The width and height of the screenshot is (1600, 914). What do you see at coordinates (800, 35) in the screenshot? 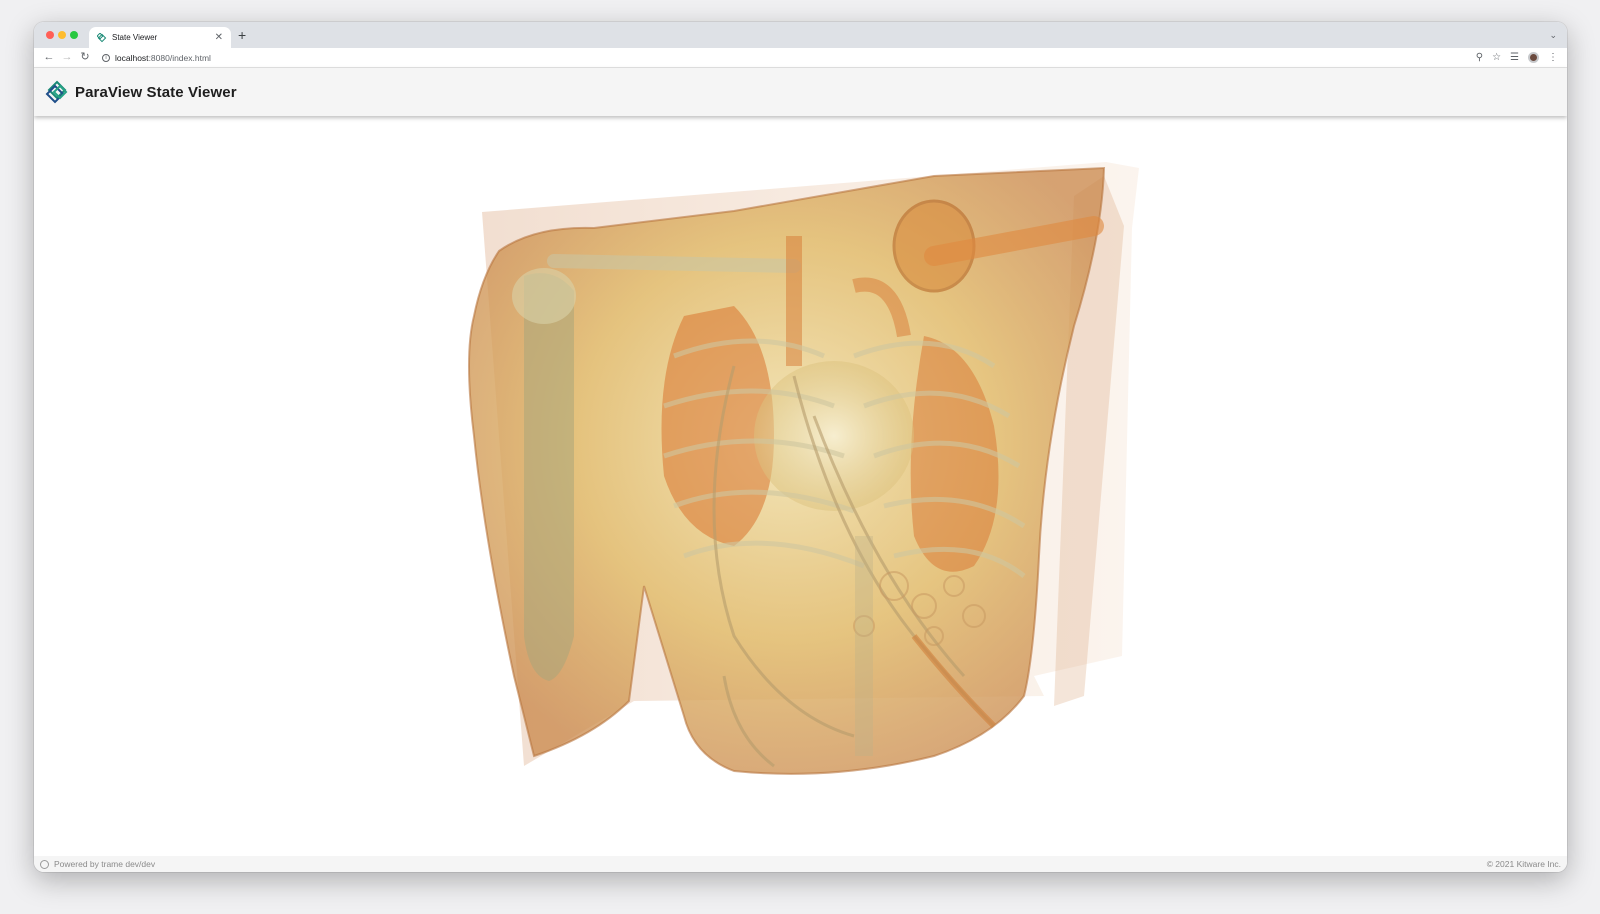
I see `tab-strip: State Viewer ✕ + ⌄` at bounding box center [800, 35].